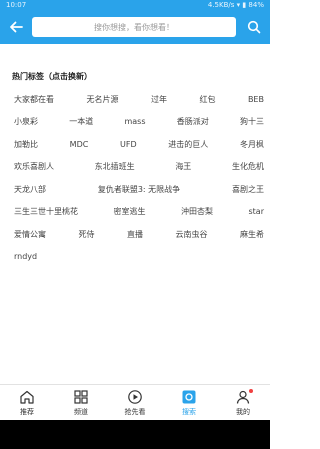  What do you see at coordinates (189, 411) in the screenshot?
I see `nav-label: 搜索` at bounding box center [189, 411].